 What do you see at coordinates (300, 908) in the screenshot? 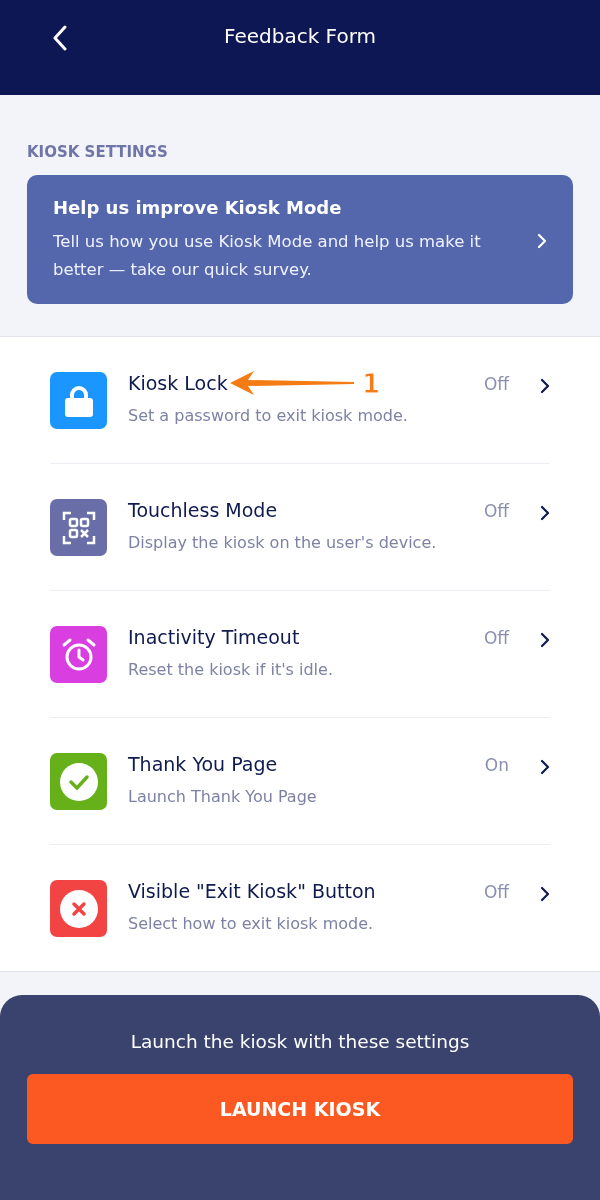
I see `setting-row: Visible "Exit Kiosk" Button Select how to exit kiosk mode. Off` at bounding box center [300, 908].